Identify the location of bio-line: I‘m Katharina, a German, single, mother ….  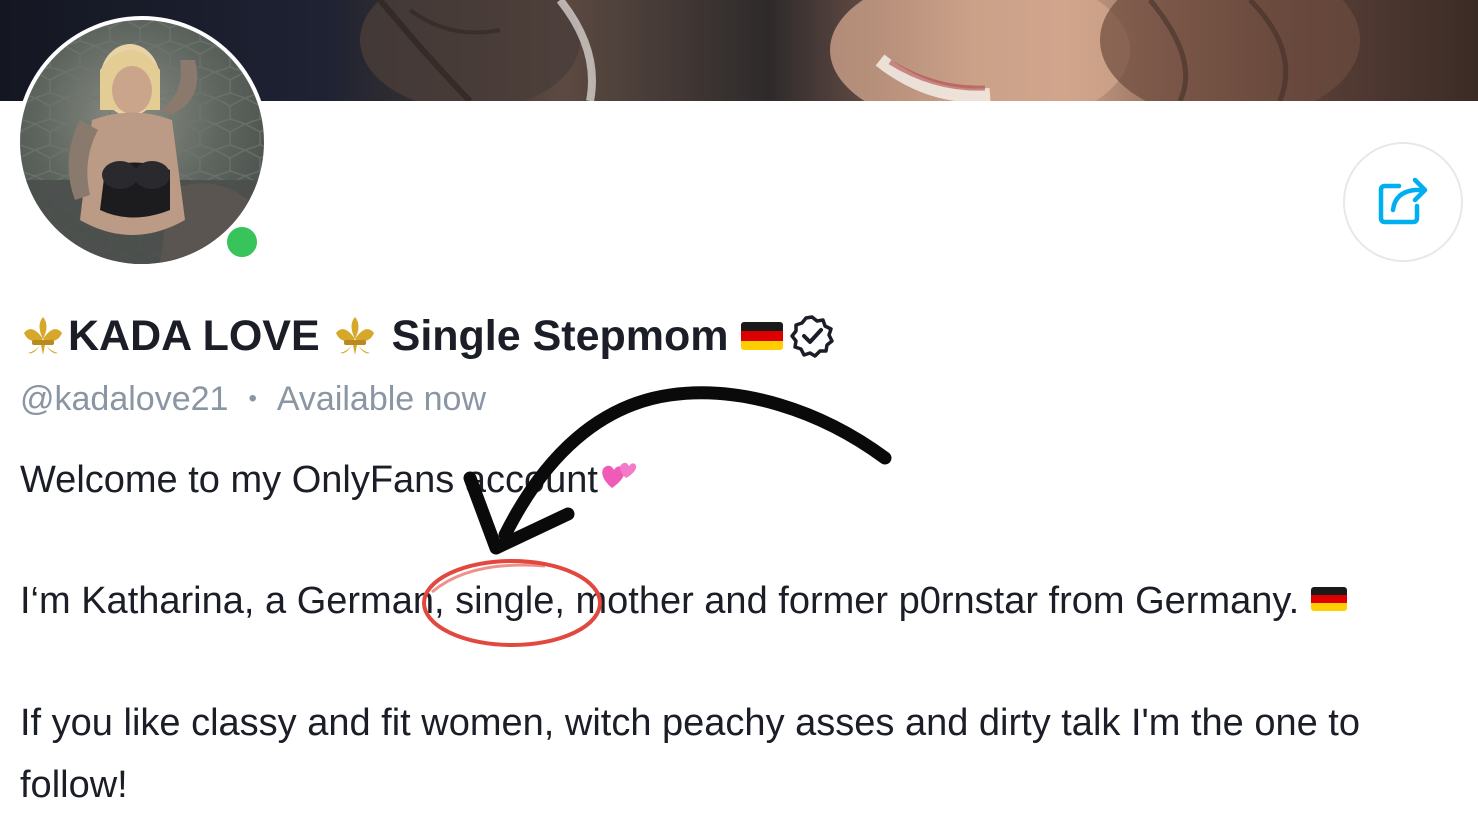
(684, 601).